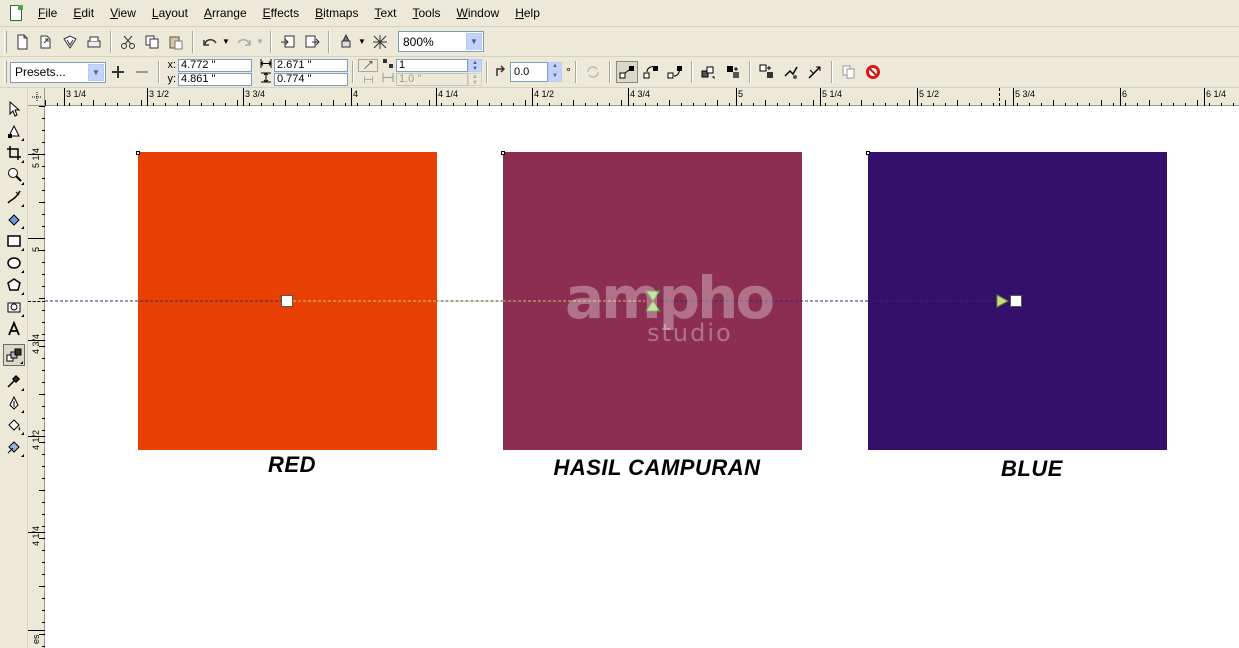 This screenshot has width=1239, height=648. Describe the element at coordinates (288, 42) in the screenshot. I see `import-icon` at that location.